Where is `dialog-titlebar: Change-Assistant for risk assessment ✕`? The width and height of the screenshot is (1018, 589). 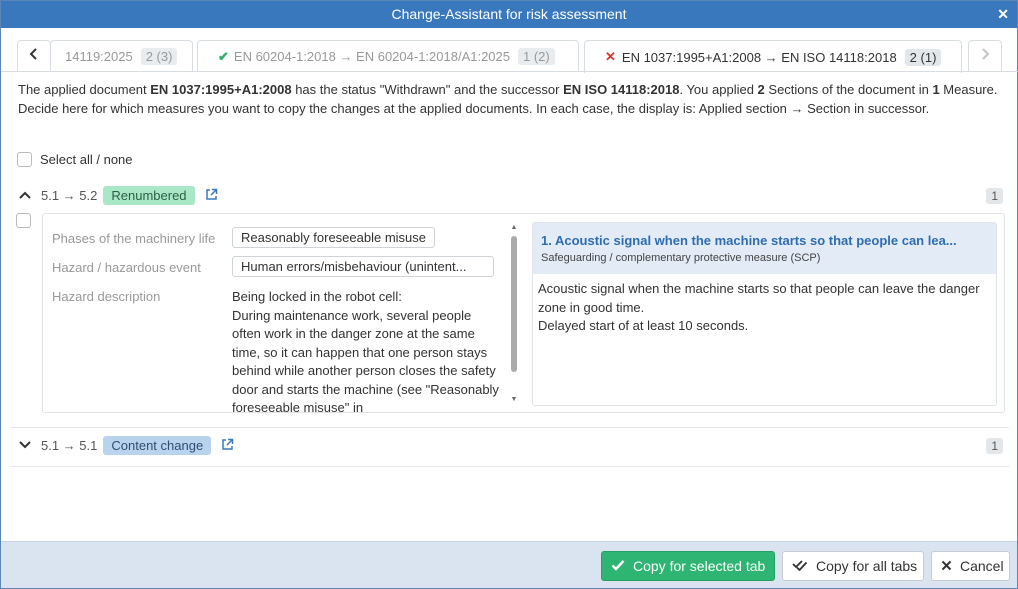
dialog-titlebar: Change-Assistant for risk assessment ✕ is located at coordinates (509, 14).